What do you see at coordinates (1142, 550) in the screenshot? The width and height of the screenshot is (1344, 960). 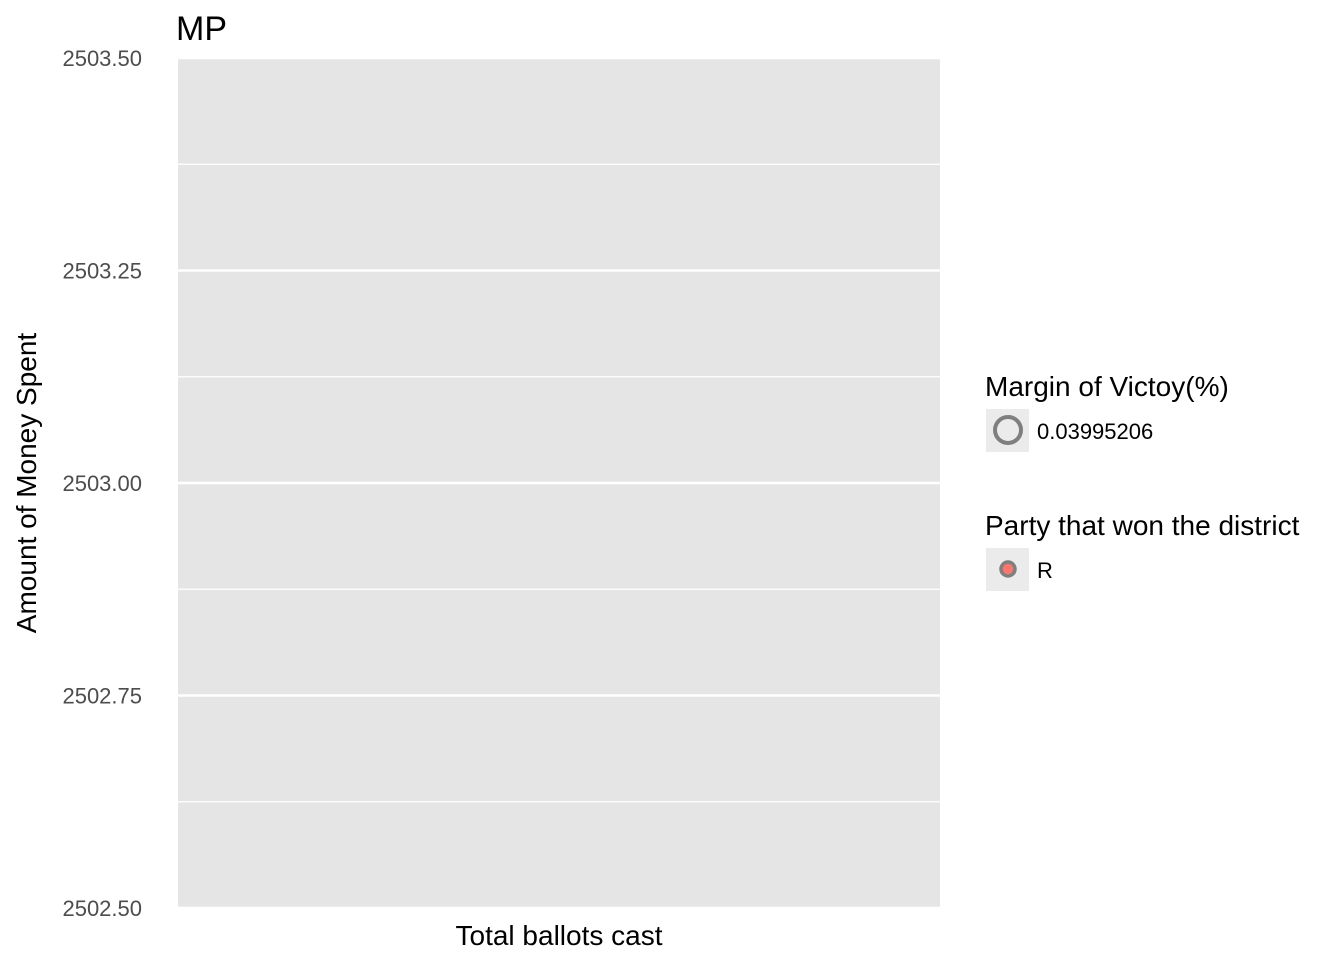 I see `legend-party: Party that won the district R` at bounding box center [1142, 550].